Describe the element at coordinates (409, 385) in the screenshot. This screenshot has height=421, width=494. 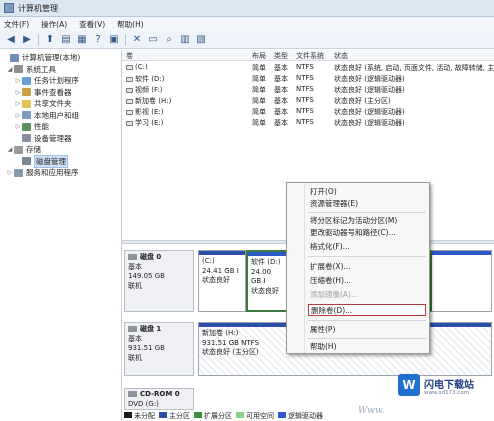
I see `watermark-logo-icon: W` at that location.